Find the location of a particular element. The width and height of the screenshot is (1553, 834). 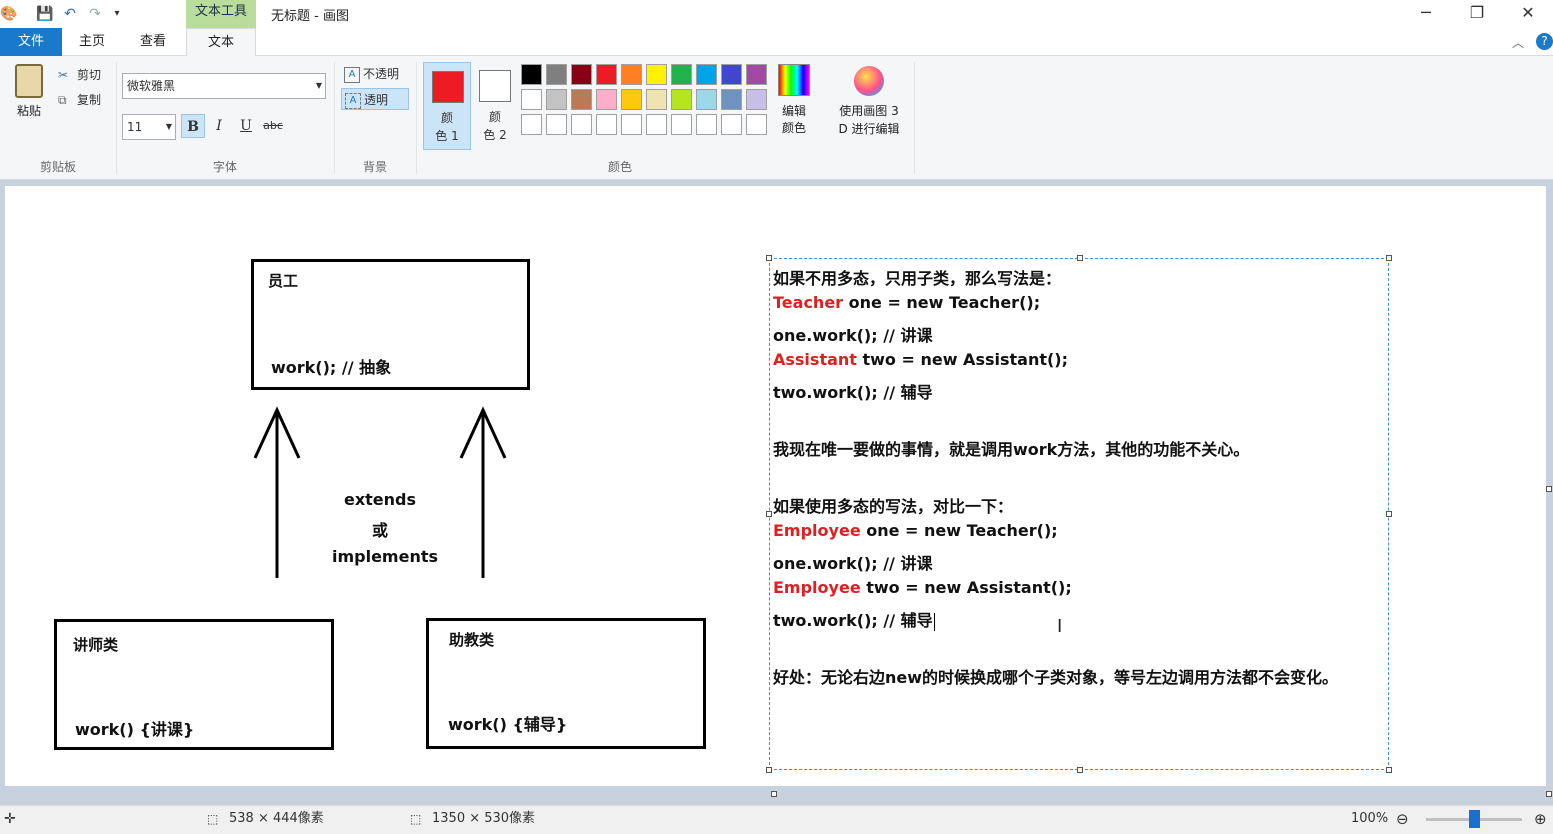

bold-button: B is located at coordinates (193, 126).